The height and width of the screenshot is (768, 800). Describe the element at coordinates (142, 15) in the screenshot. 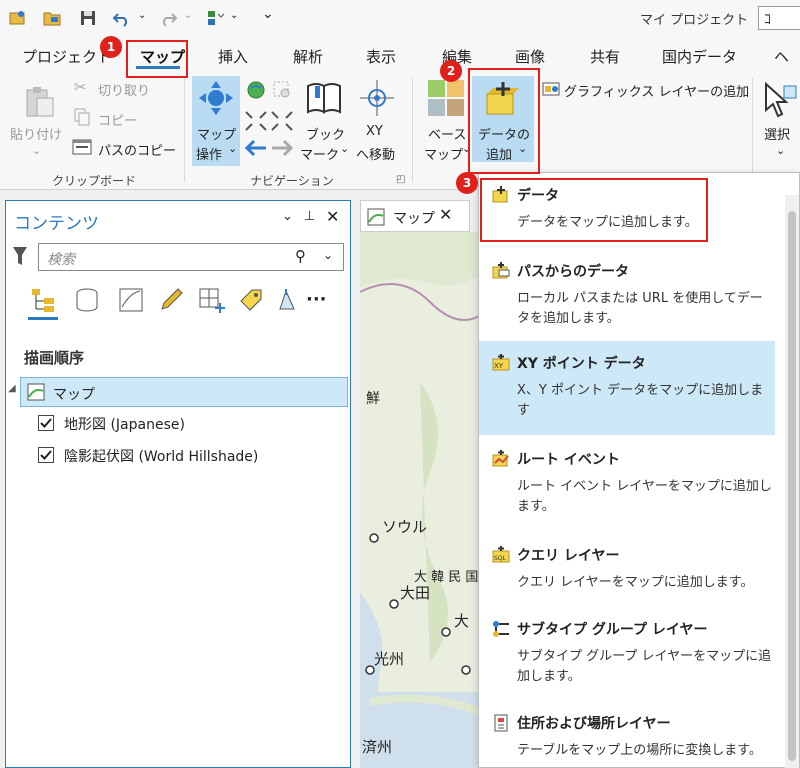

I see `undo-dropdown-icon: ⌄` at that location.